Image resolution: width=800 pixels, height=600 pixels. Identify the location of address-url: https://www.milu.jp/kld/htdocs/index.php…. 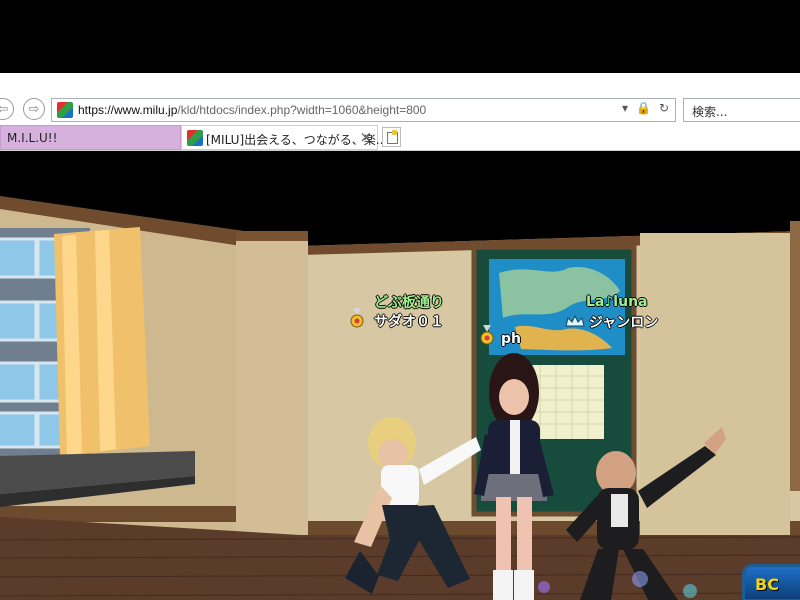
(252, 110).